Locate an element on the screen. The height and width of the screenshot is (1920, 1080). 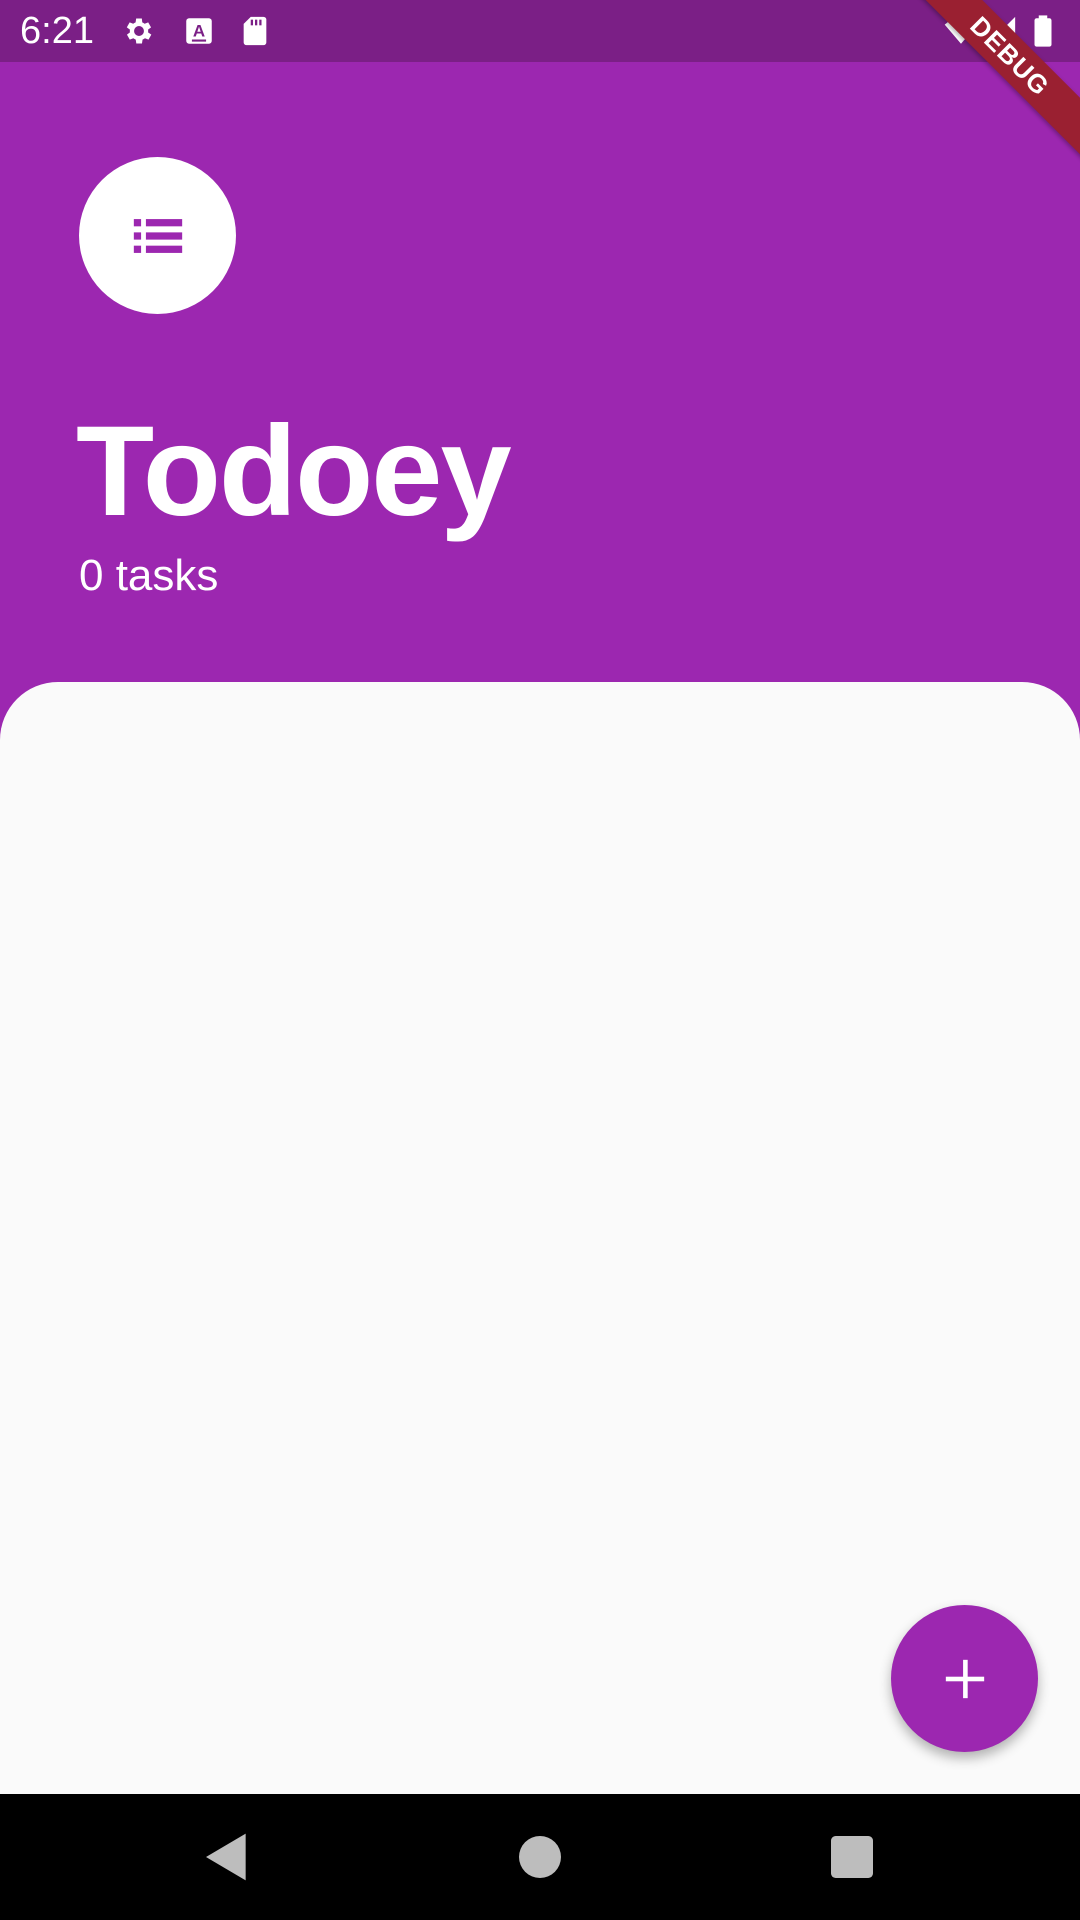
battery-icon is located at coordinates (1043, 31).